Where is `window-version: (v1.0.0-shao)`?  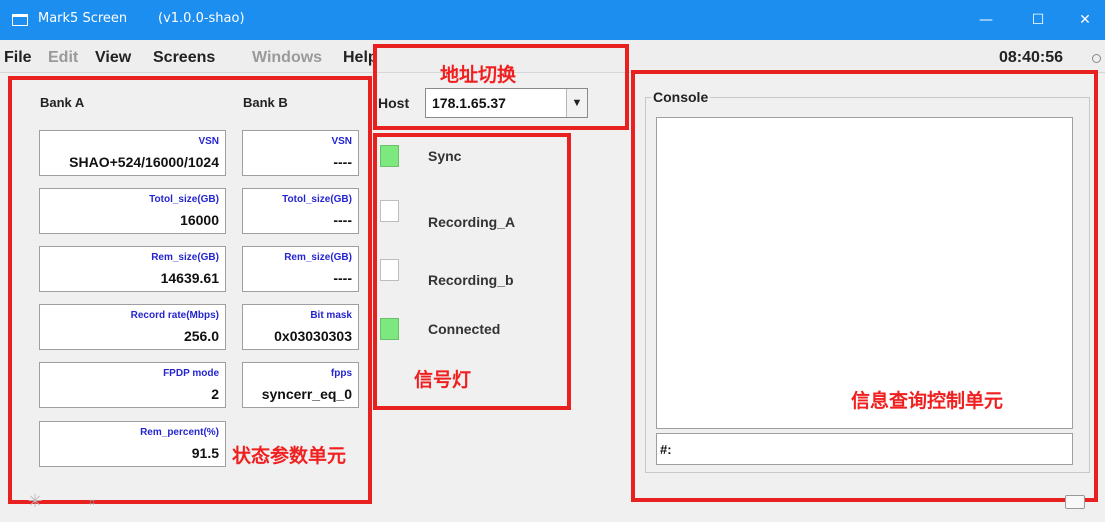
window-version: (v1.0.0-shao) is located at coordinates (201, 18).